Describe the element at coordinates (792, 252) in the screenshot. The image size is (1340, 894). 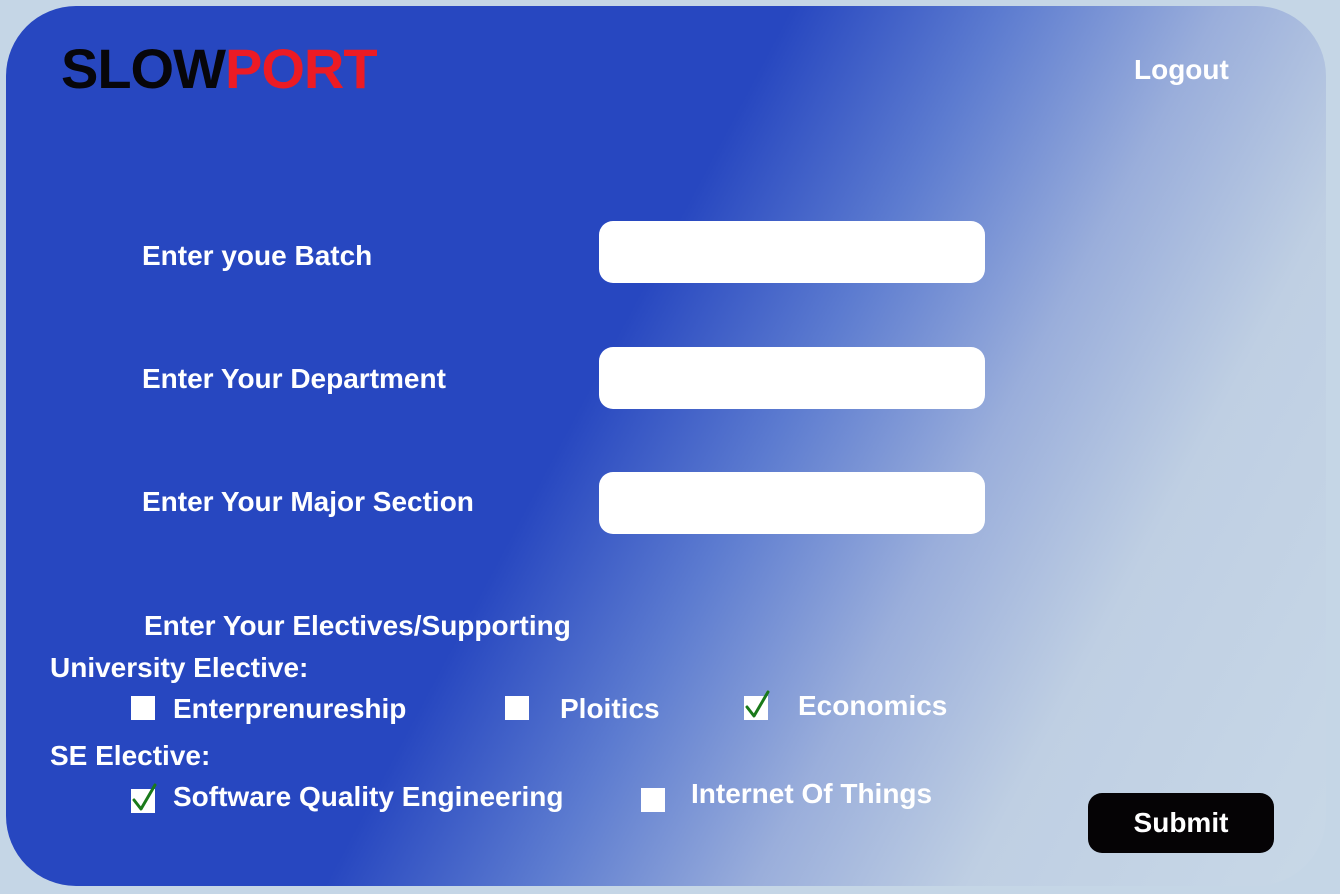
I see `batch-input` at that location.